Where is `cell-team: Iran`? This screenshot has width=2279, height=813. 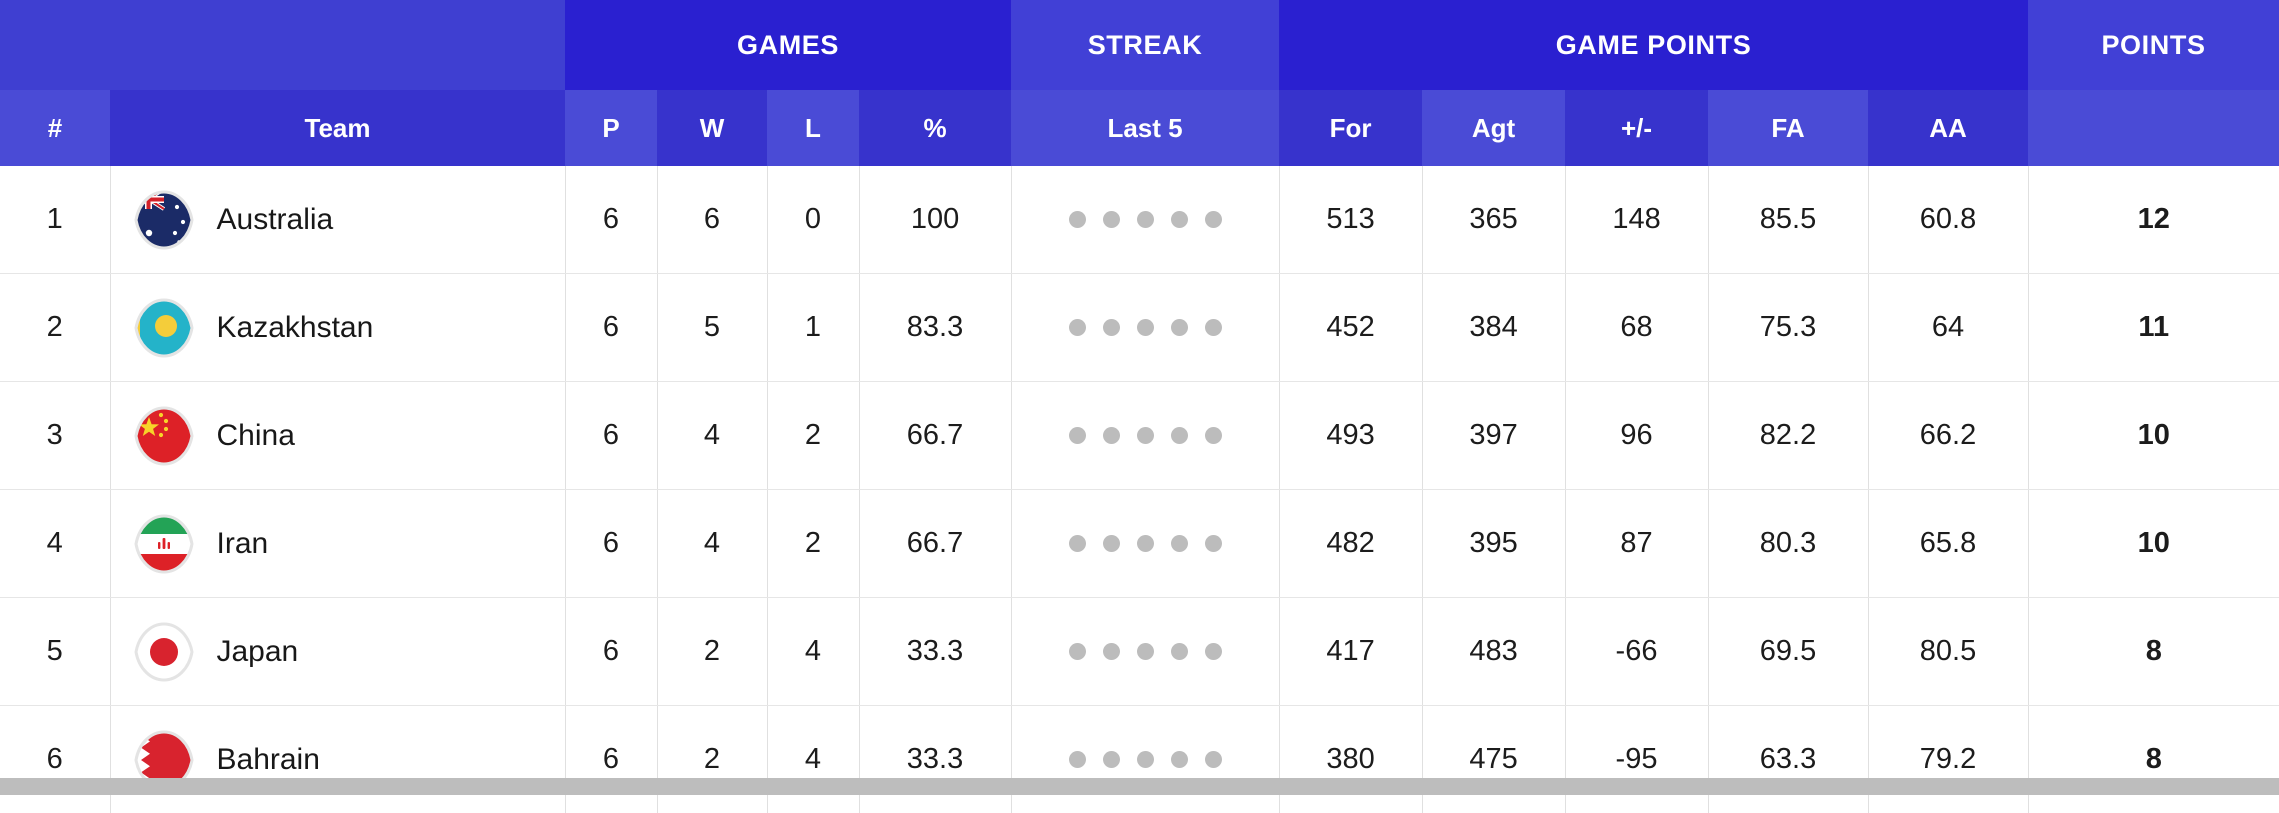
cell-team: Iran is located at coordinates (337, 544).